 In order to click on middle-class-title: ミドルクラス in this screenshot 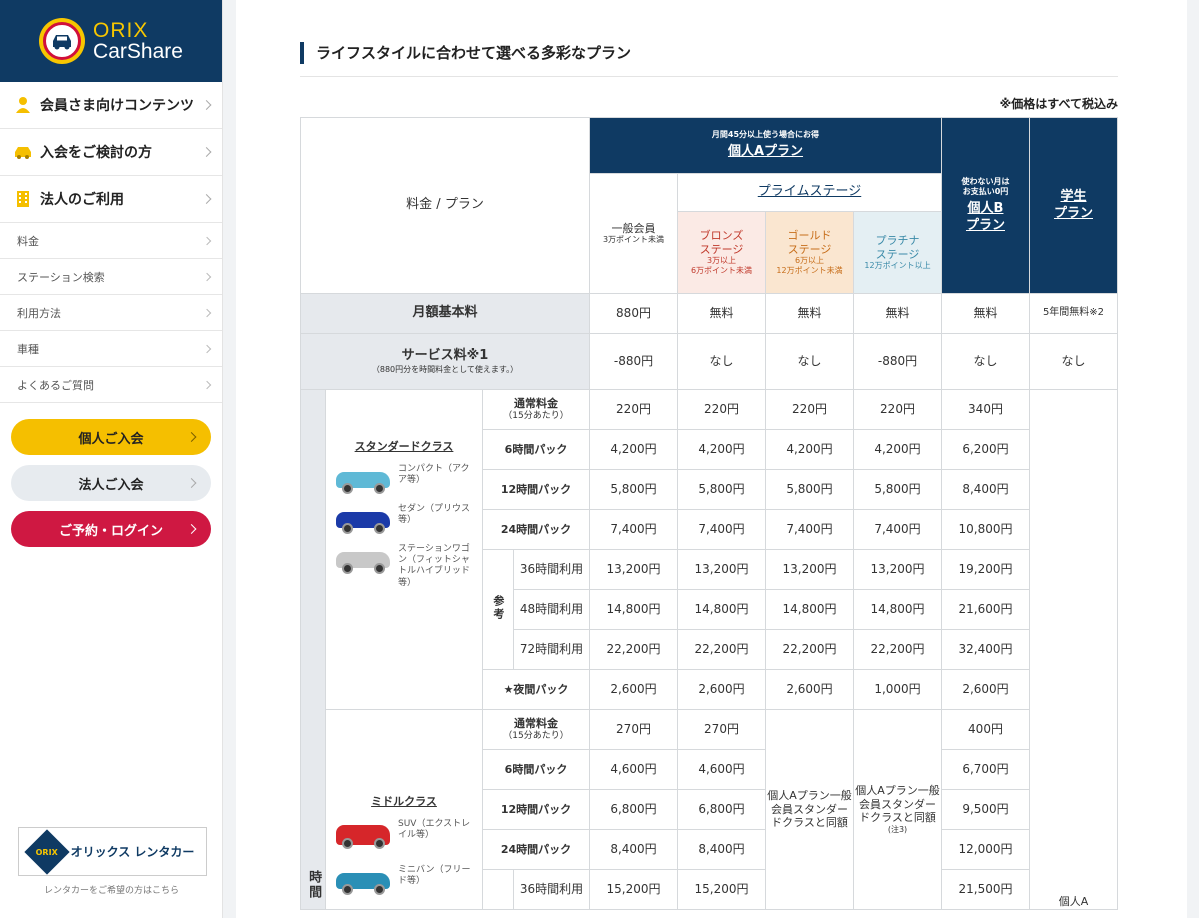, I will do `click(404, 802)`.